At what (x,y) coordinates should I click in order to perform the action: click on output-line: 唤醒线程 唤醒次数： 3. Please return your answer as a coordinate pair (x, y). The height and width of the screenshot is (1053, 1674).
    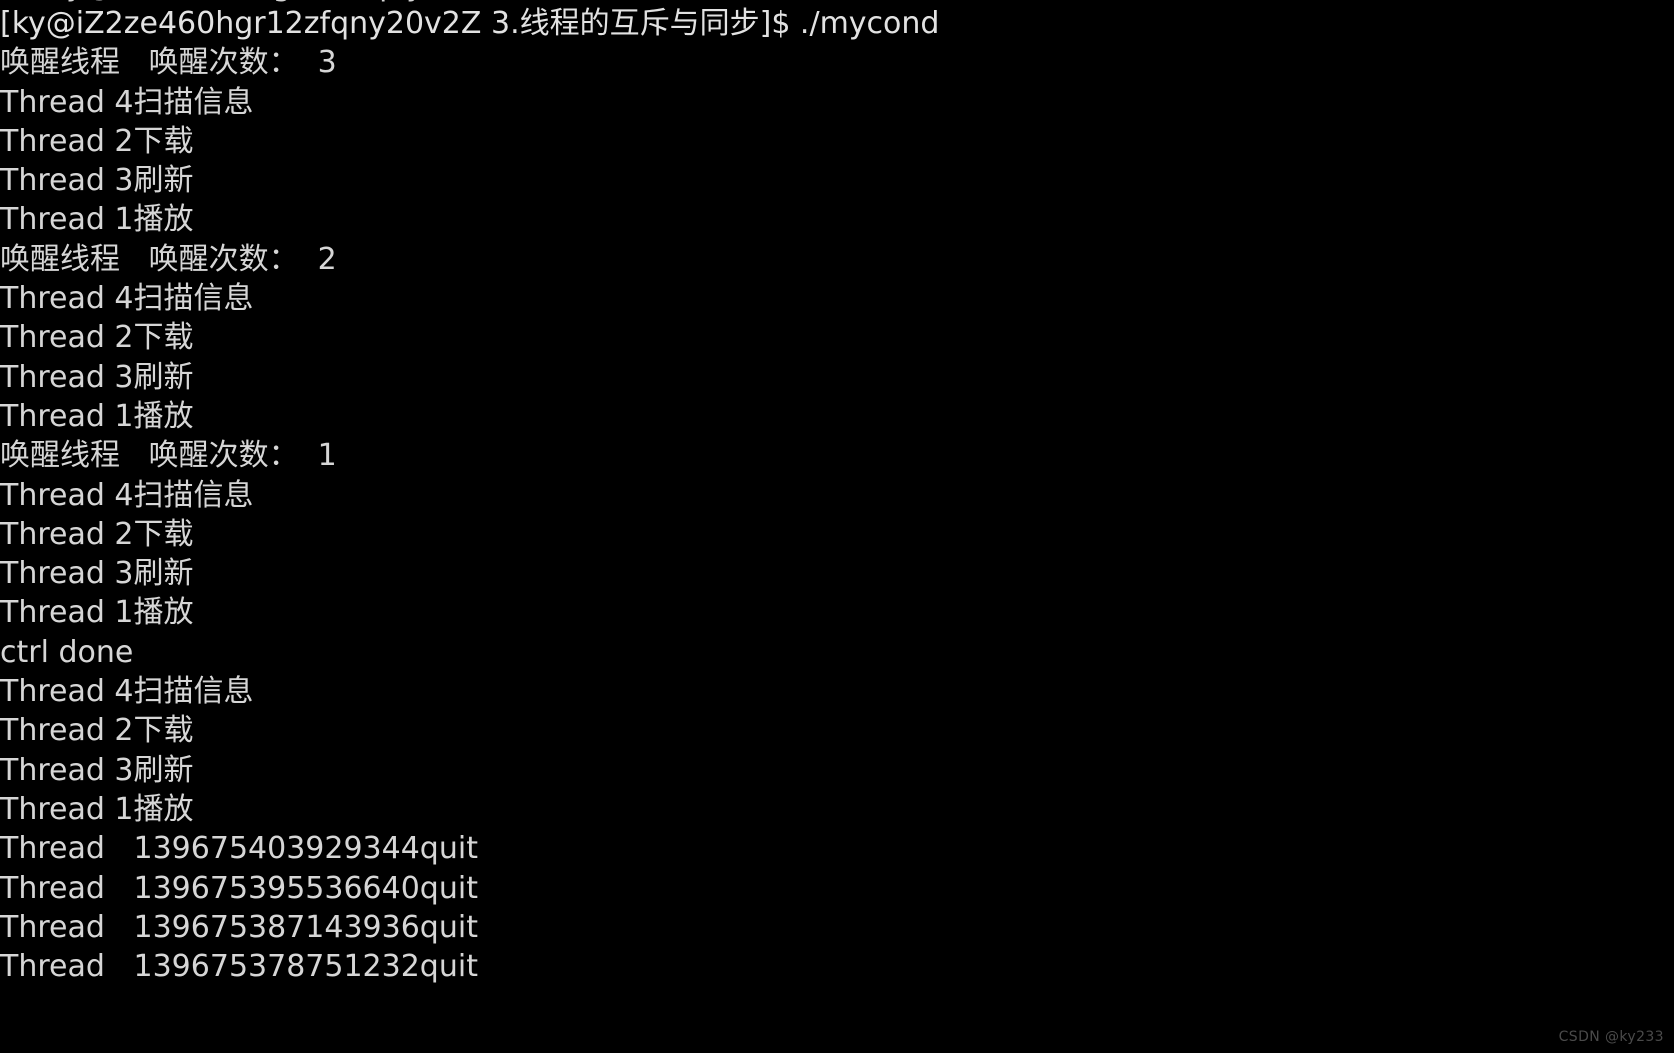
    Looking at the image, I should click on (168, 63).